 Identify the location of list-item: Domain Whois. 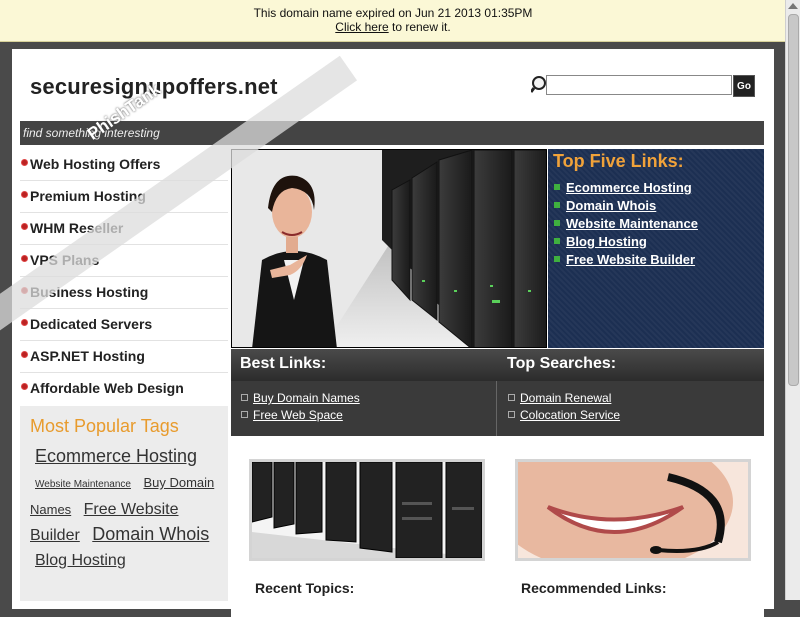
(625, 206).